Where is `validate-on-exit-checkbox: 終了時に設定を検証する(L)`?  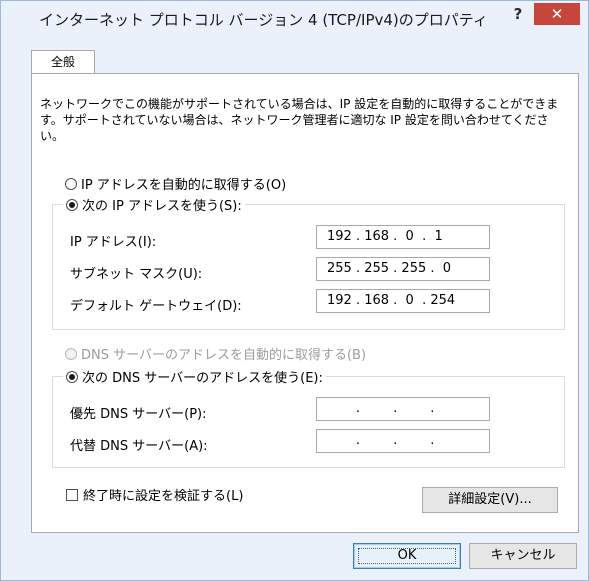
validate-on-exit-checkbox: 終了時に設定を検証する(L) is located at coordinates (154, 494).